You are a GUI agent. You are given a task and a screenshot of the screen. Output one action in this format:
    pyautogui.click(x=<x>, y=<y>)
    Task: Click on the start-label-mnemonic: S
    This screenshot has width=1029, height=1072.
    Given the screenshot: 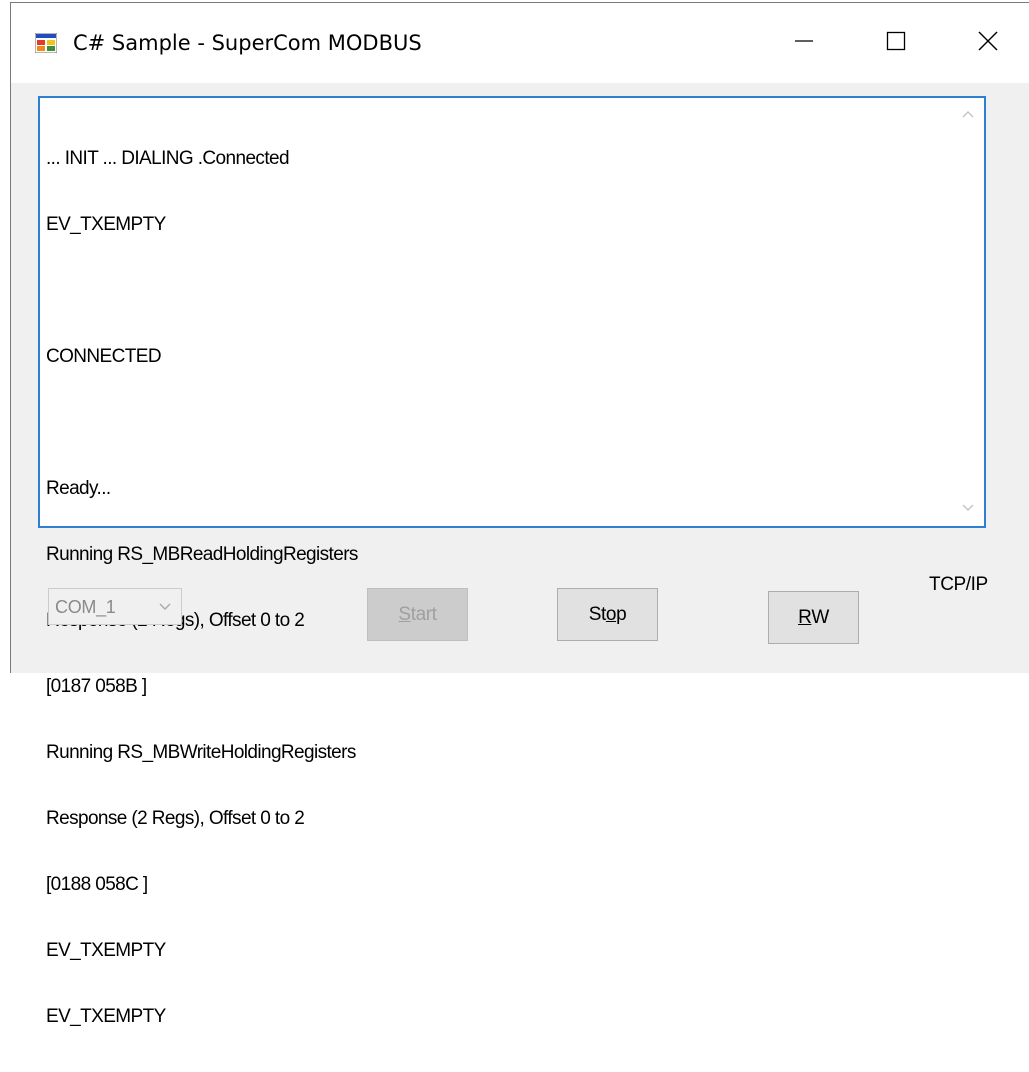 What is the action you would take?
    pyautogui.click(x=404, y=614)
    